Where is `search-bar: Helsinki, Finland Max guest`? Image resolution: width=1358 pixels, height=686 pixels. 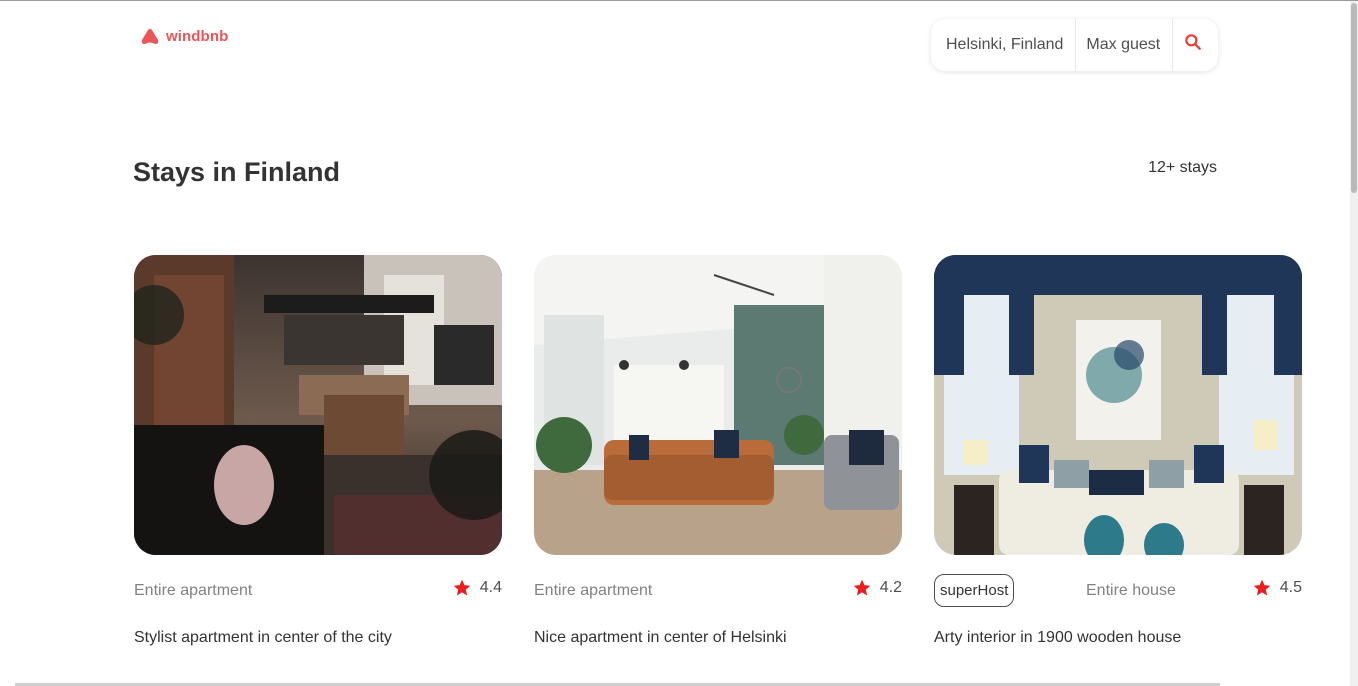
search-bar: Helsinki, Finland Max guest is located at coordinates (1074, 45).